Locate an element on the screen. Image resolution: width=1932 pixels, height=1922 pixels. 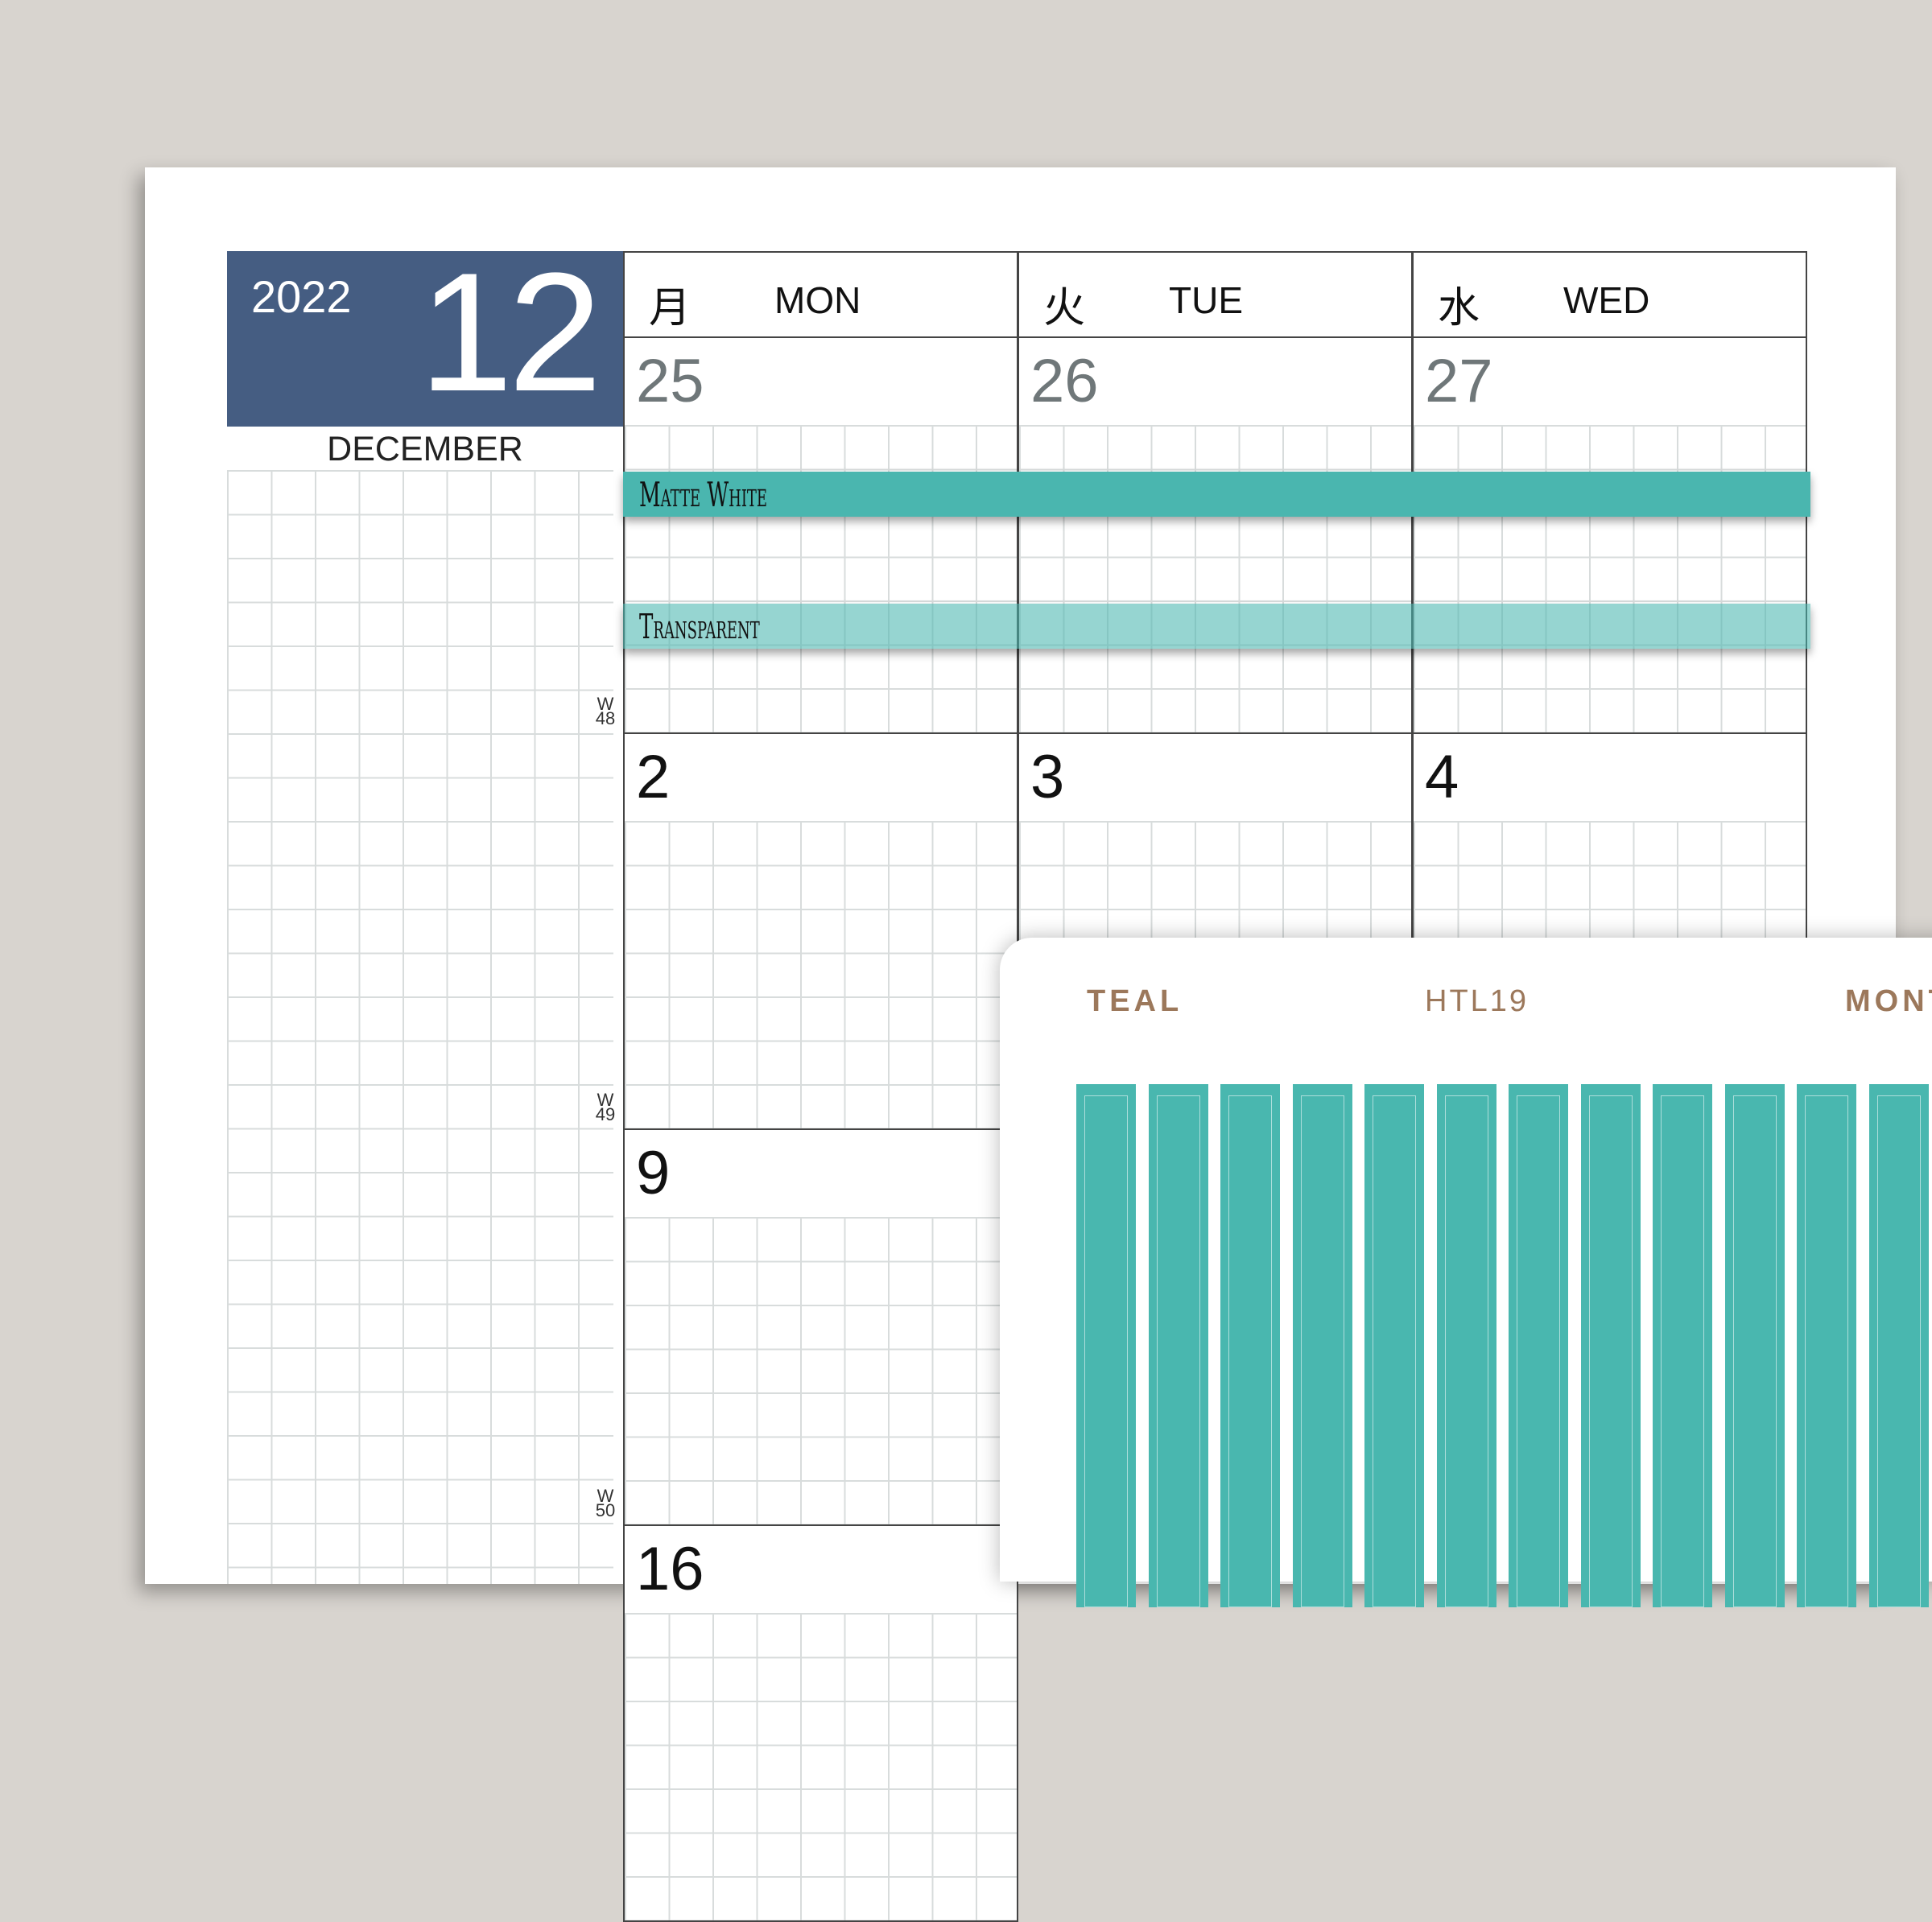
day-header-jp: 火 is located at coordinates (1064, 308).